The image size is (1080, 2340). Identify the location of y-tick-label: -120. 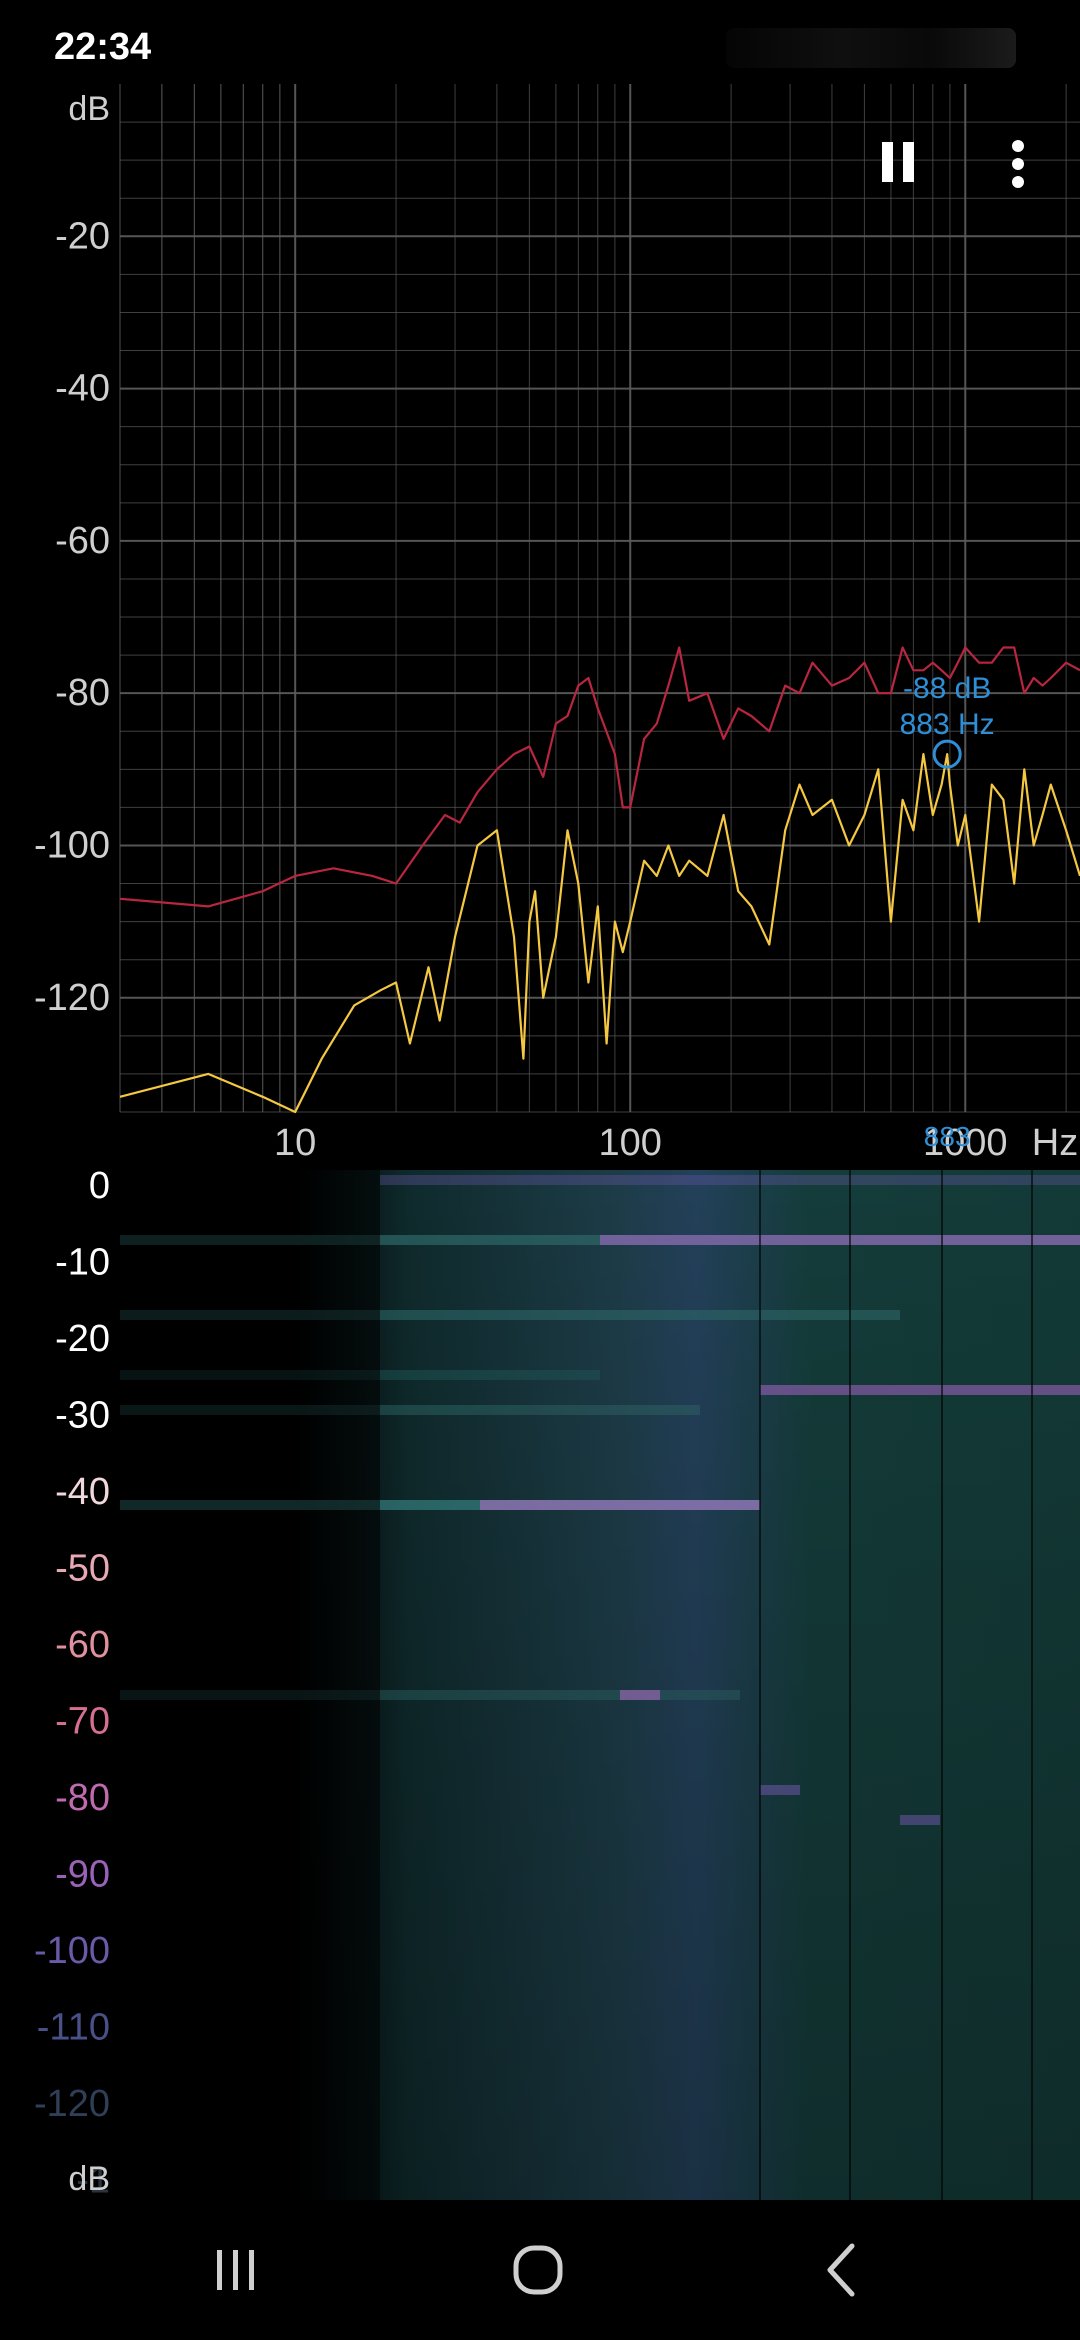
(72, 998).